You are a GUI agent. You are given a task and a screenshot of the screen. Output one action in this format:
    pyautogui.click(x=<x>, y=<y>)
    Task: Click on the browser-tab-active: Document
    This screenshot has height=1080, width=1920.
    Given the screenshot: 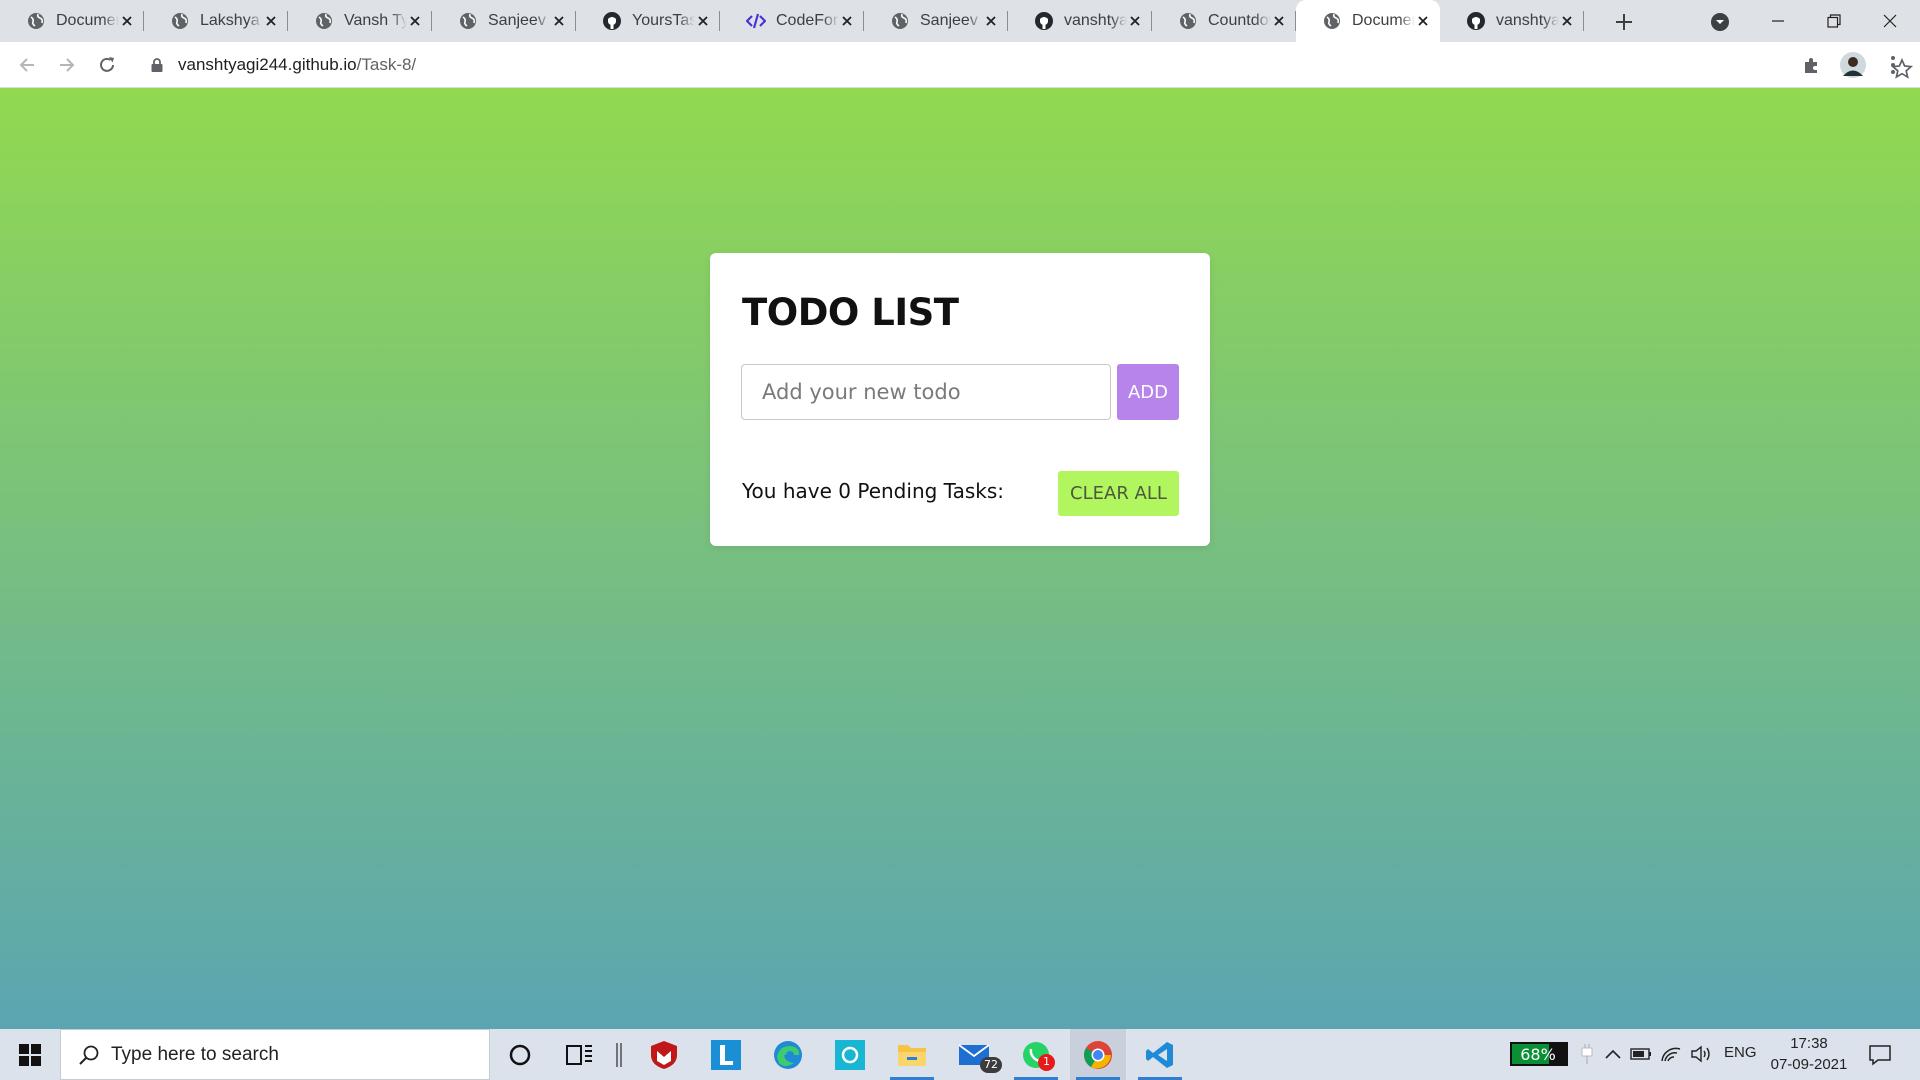 What is the action you would take?
    pyautogui.click(x=1368, y=21)
    